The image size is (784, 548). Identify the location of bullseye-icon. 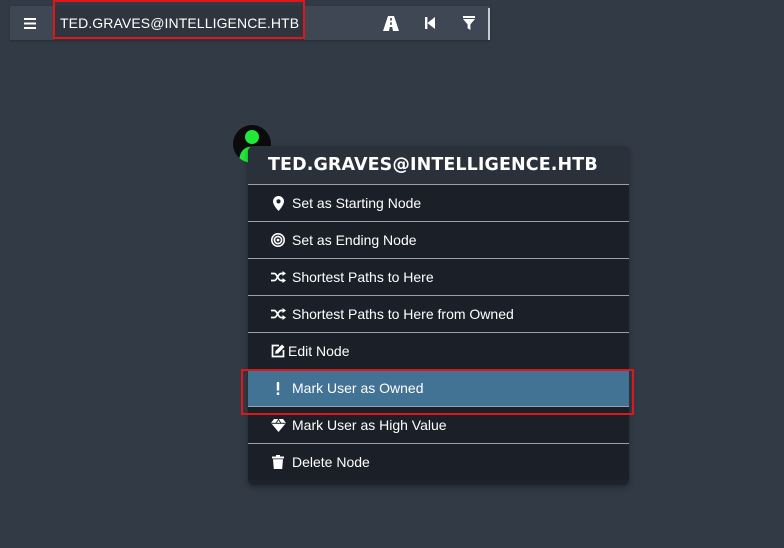
(278, 240).